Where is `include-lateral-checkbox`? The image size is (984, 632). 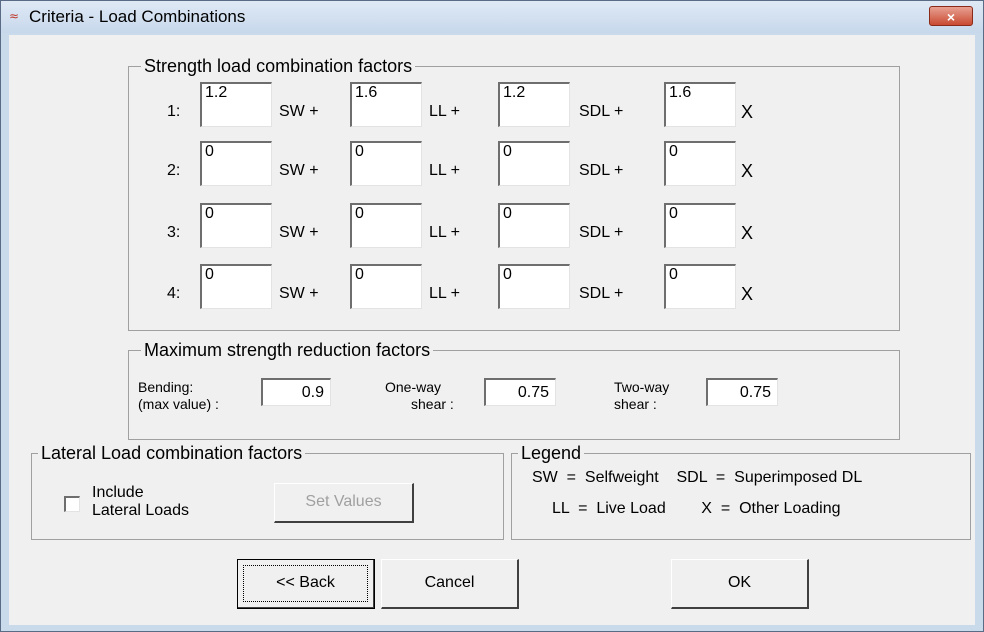
include-lateral-checkbox is located at coordinates (72, 504).